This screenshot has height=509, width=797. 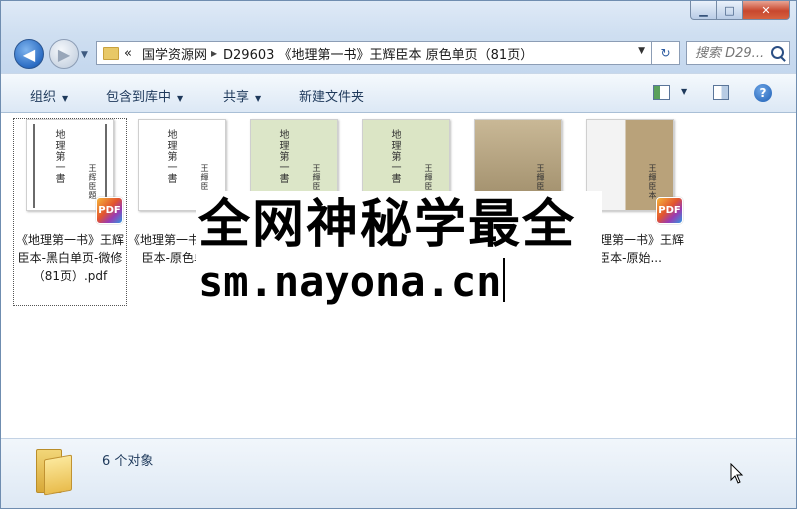 I want to click on thumbnail-author-text: 王輝臣本, so click(x=652, y=182).